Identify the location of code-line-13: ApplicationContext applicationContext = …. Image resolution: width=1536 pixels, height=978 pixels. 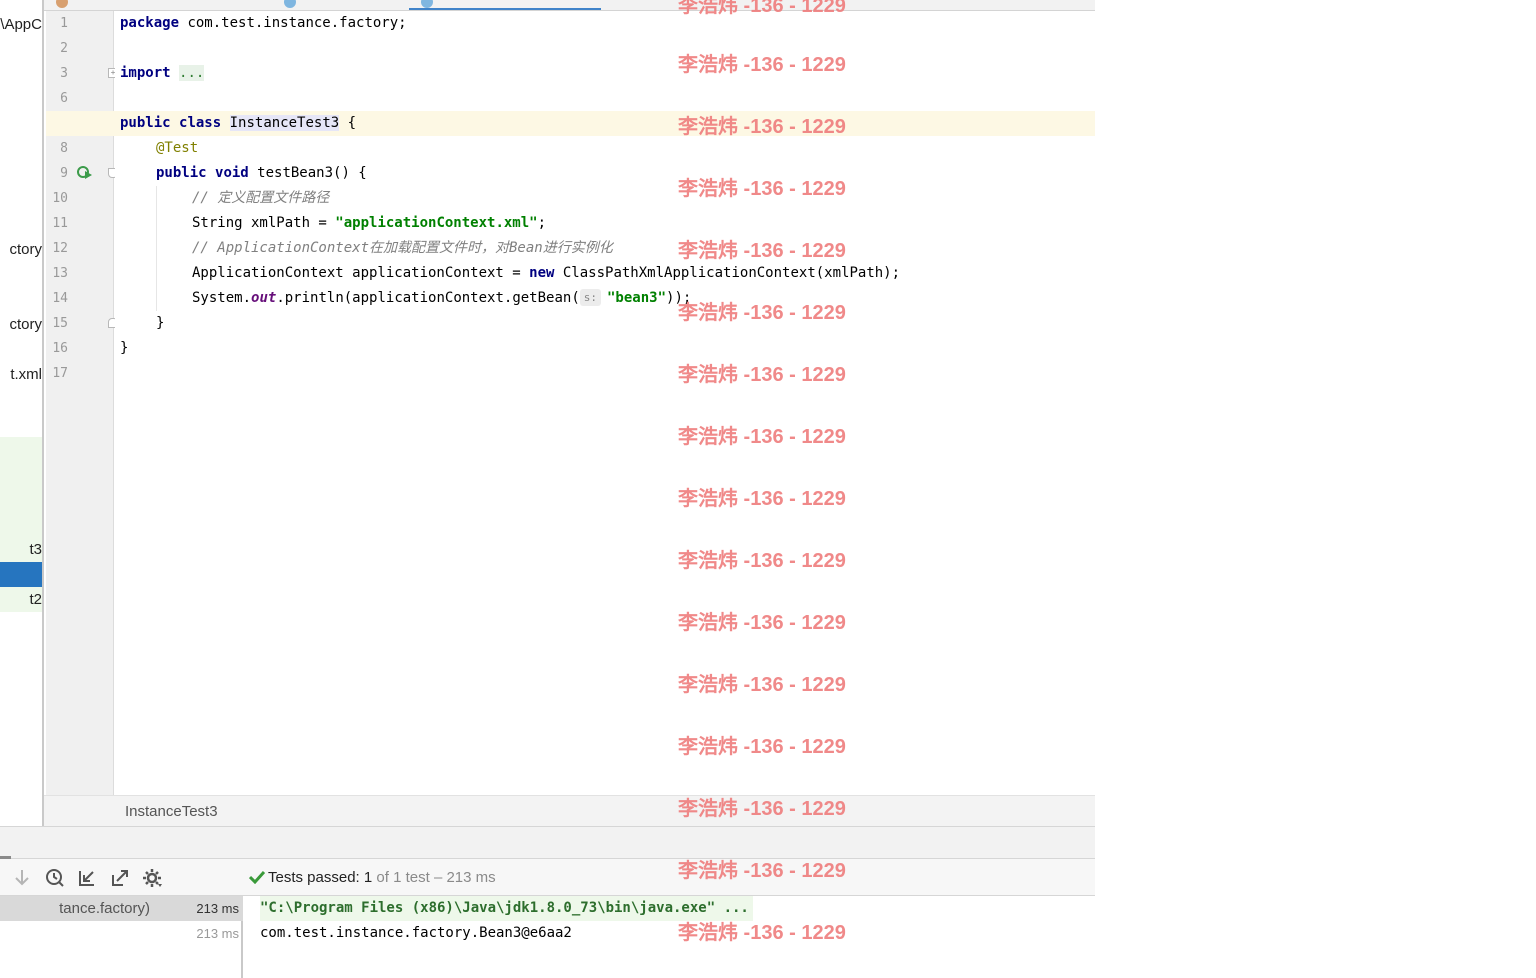
(546, 273).